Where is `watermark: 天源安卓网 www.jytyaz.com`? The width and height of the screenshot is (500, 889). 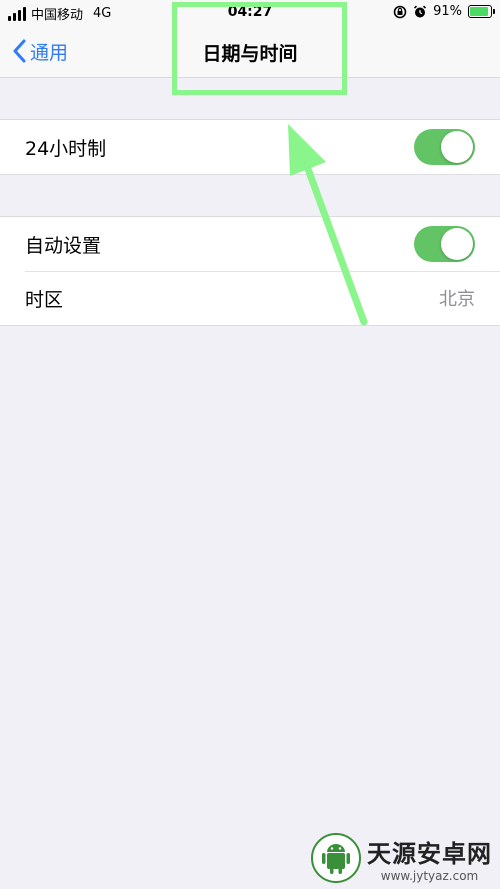 watermark: 天源安卓网 www.jytyaz.com is located at coordinates (401, 858).